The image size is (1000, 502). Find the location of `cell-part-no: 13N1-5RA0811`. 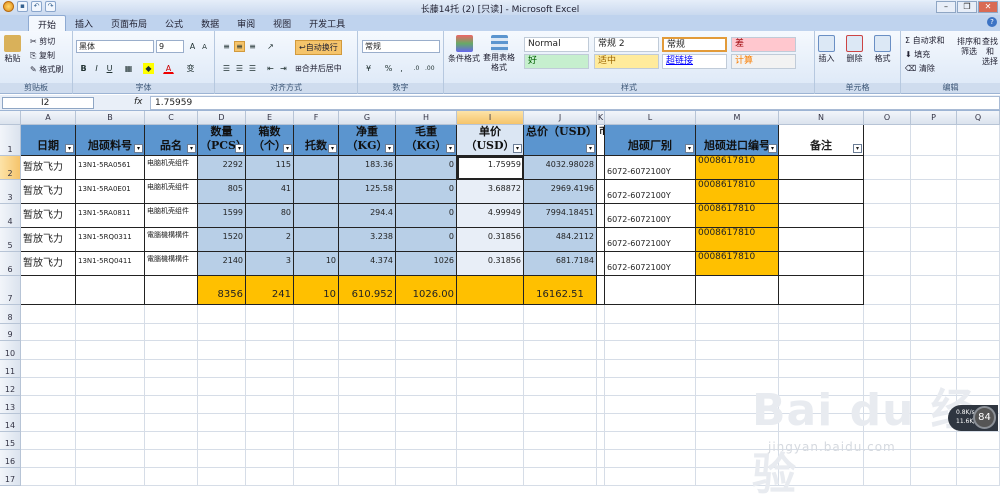

cell-part-no: 13N1-5RA0811 is located at coordinates (110, 216).